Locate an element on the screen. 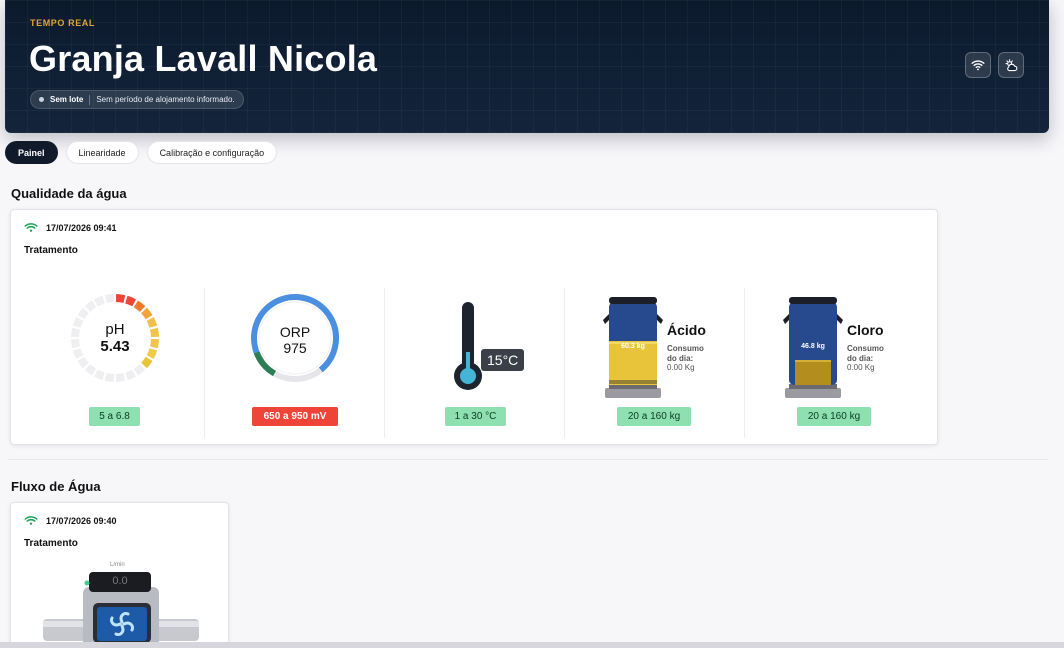  acid-consumption-value: 0.00 Kg is located at coordinates (681, 368).